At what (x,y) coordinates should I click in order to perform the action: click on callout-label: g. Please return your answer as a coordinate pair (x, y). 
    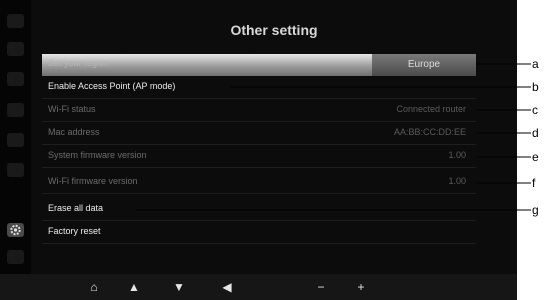
    Looking at the image, I should click on (535, 210).